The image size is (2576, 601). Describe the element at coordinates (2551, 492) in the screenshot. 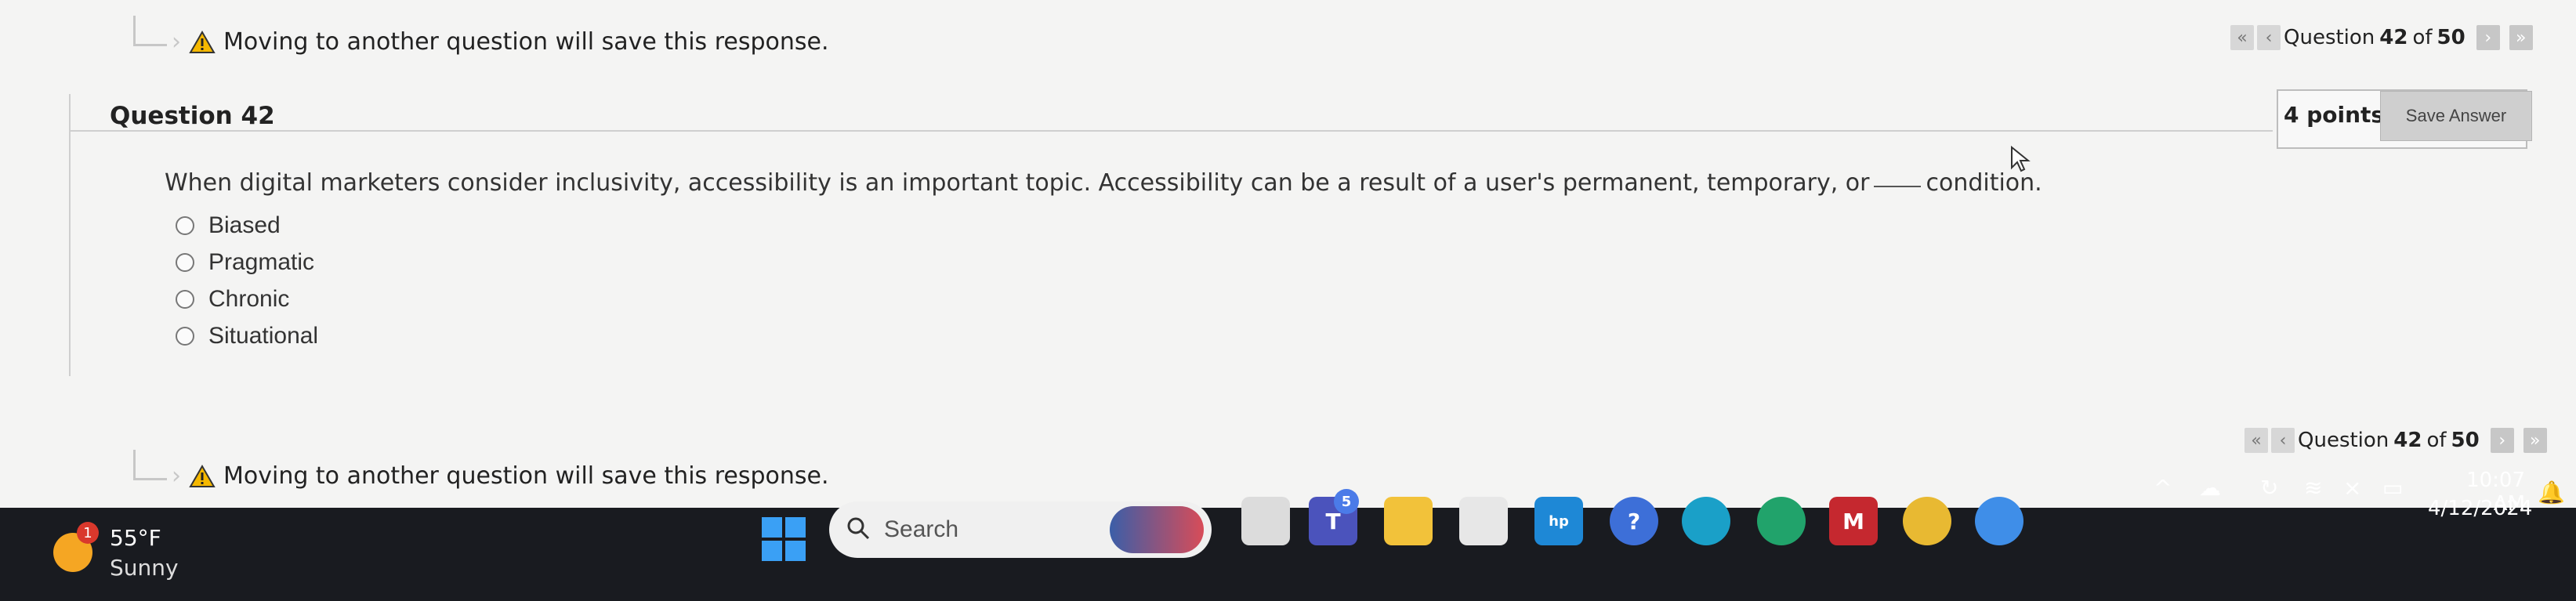

I see `notification-bell-icon: 🔔` at that location.